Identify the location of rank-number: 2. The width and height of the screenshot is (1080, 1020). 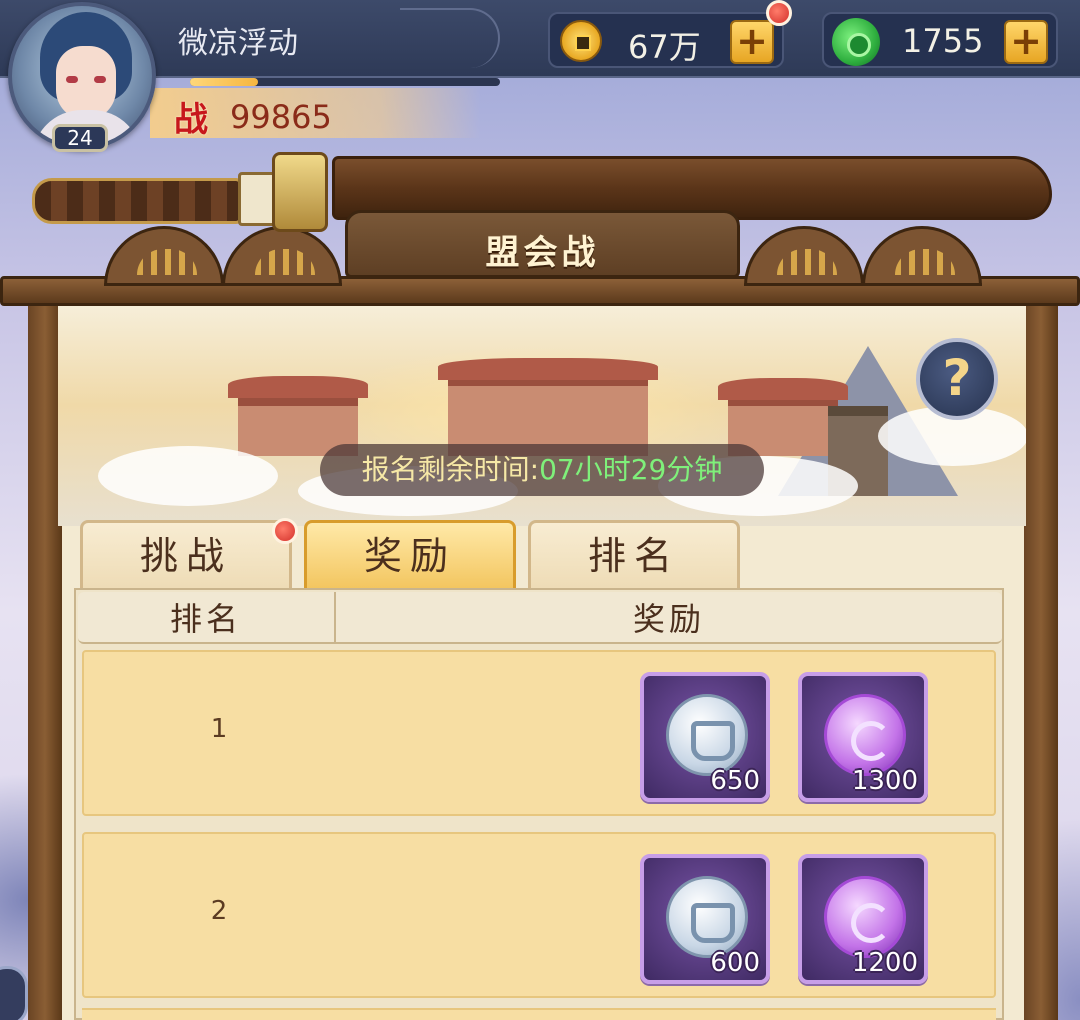
(219, 911).